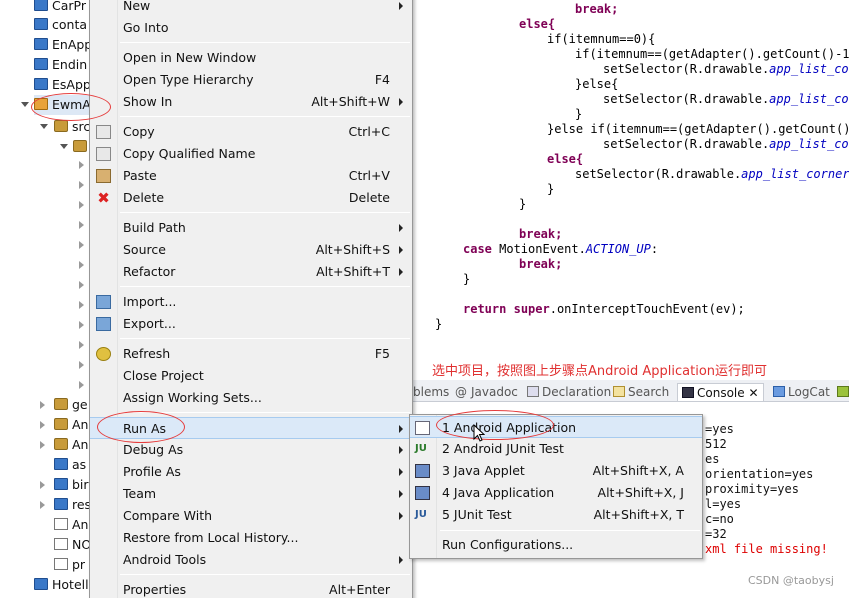 This screenshot has height=598, width=849. I want to click on menu-item-new: New, so click(251, 8).